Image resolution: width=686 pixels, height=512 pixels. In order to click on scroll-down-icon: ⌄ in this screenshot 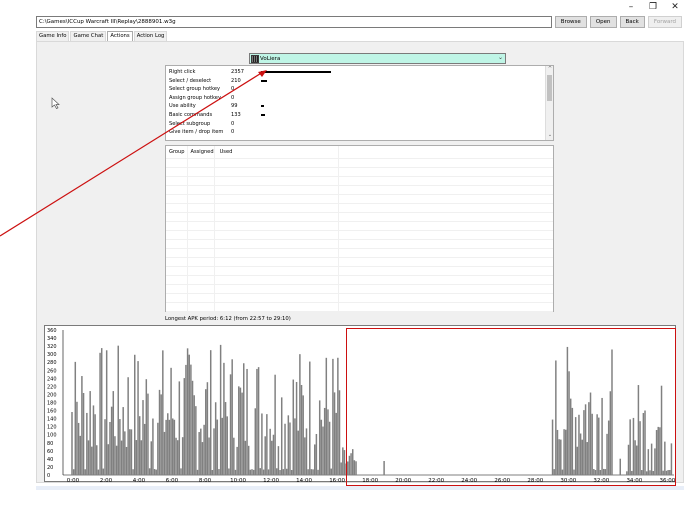, I will do `click(549, 136)`.